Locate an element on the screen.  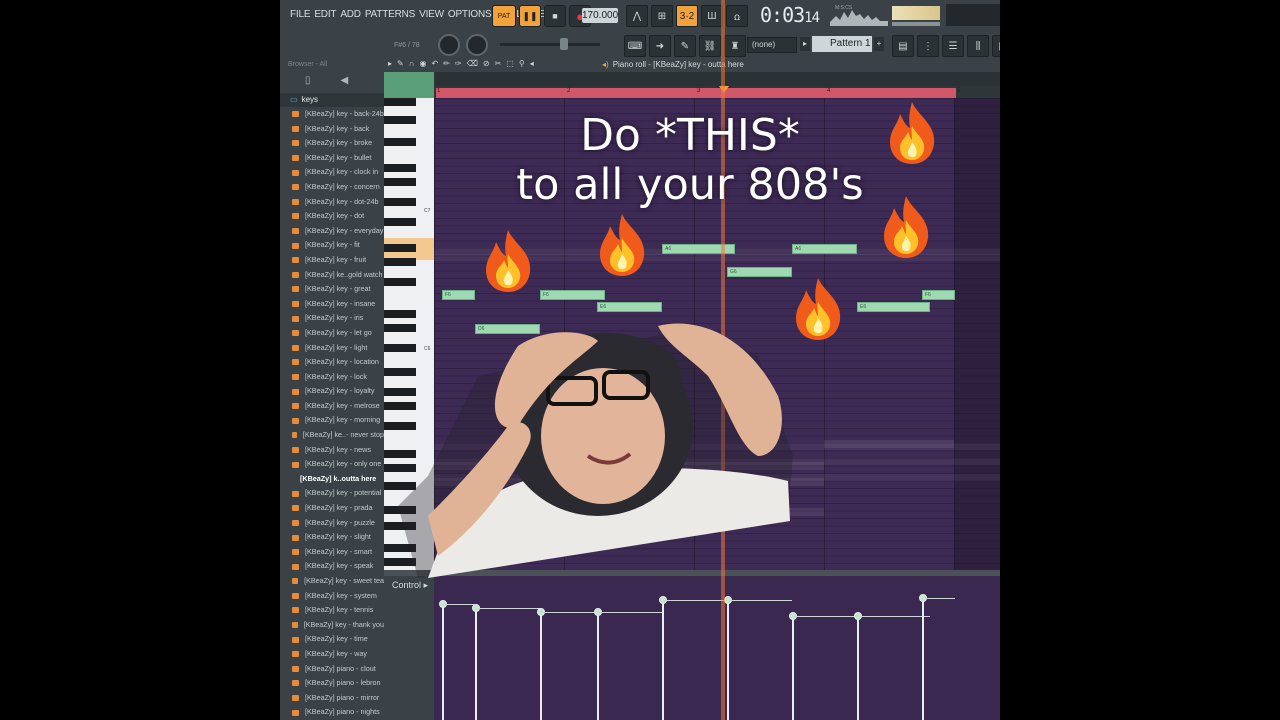
browser-file-item: [KBeaZy] piano - clout is located at coordinates (332, 669).